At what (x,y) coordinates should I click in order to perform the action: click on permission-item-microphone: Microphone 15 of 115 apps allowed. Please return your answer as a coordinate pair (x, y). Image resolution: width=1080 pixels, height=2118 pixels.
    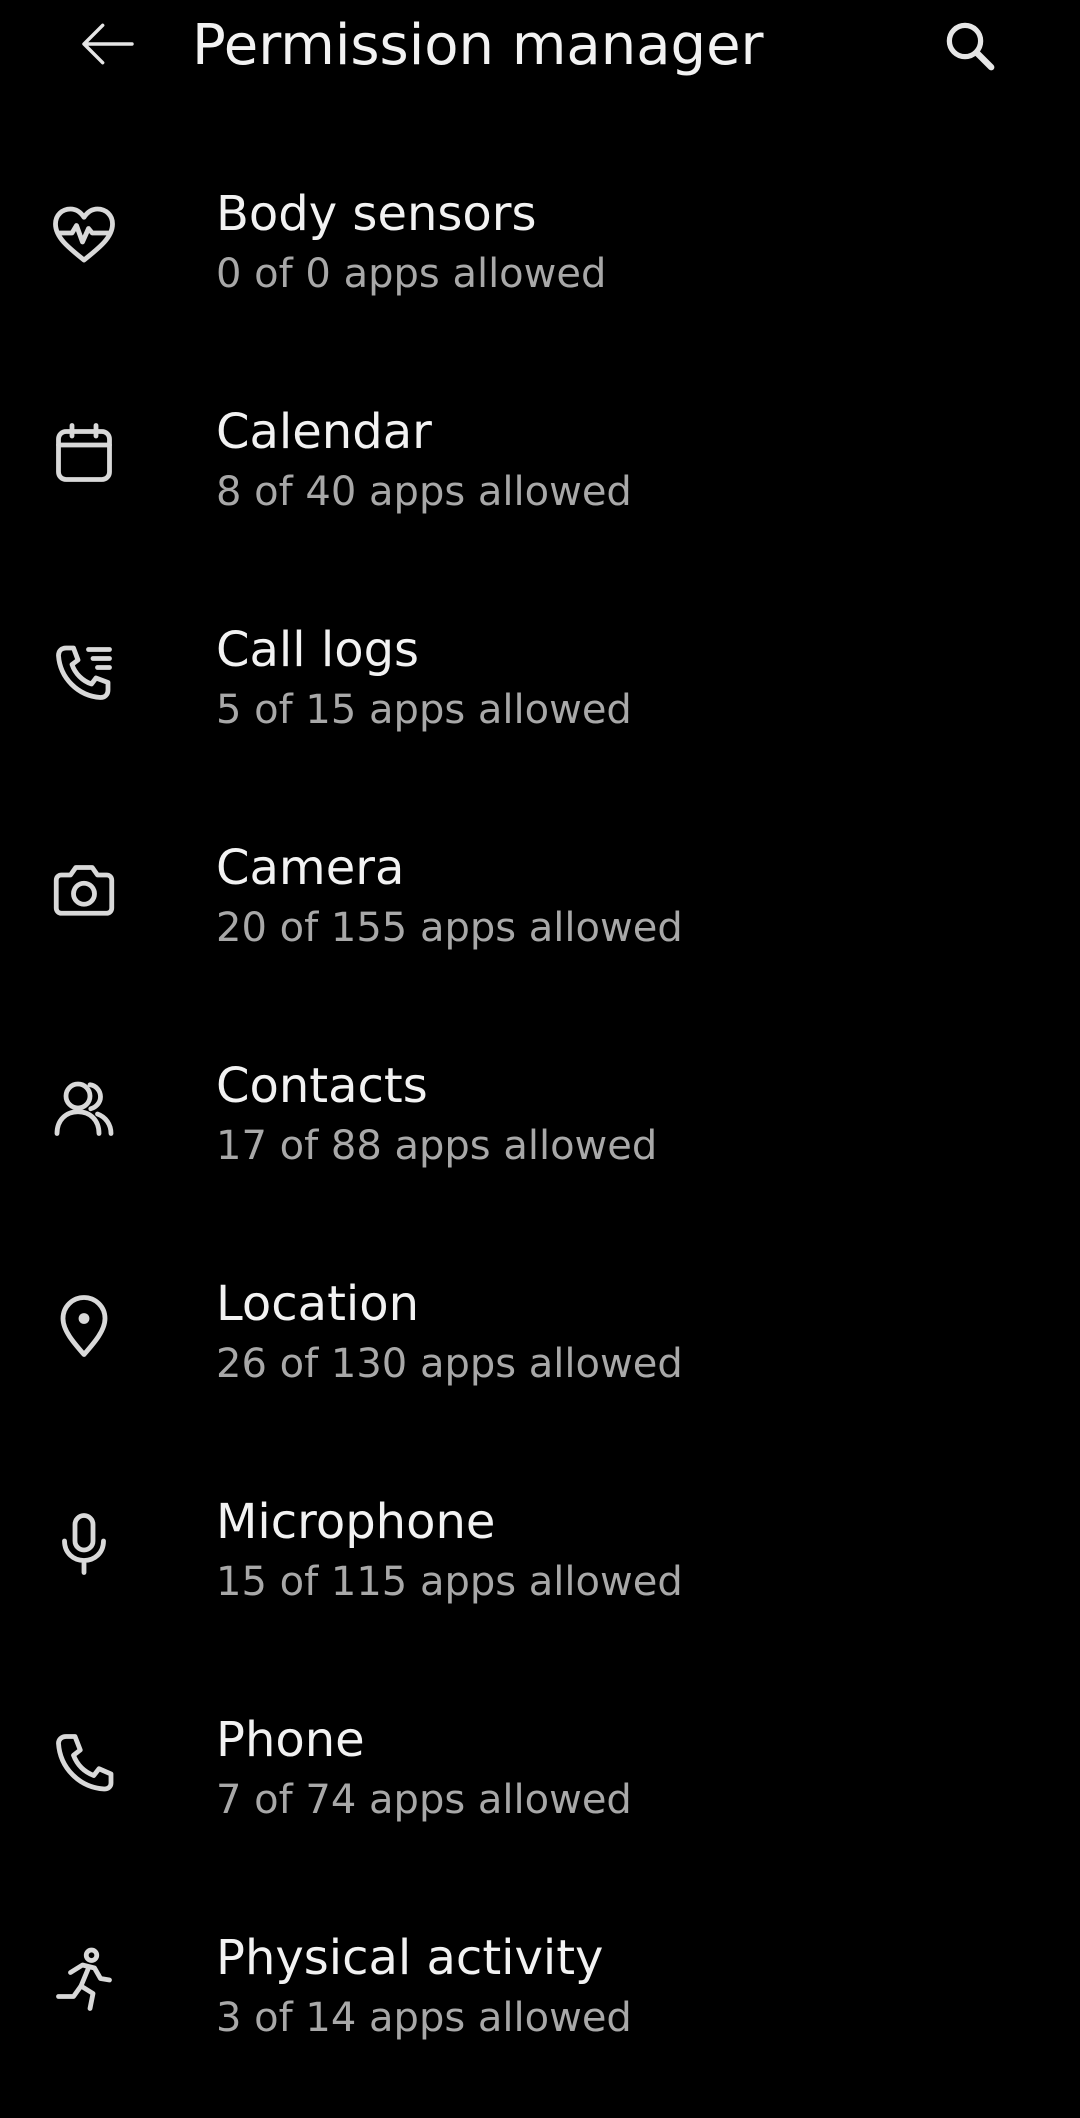
    Looking at the image, I should click on (540, 1573).